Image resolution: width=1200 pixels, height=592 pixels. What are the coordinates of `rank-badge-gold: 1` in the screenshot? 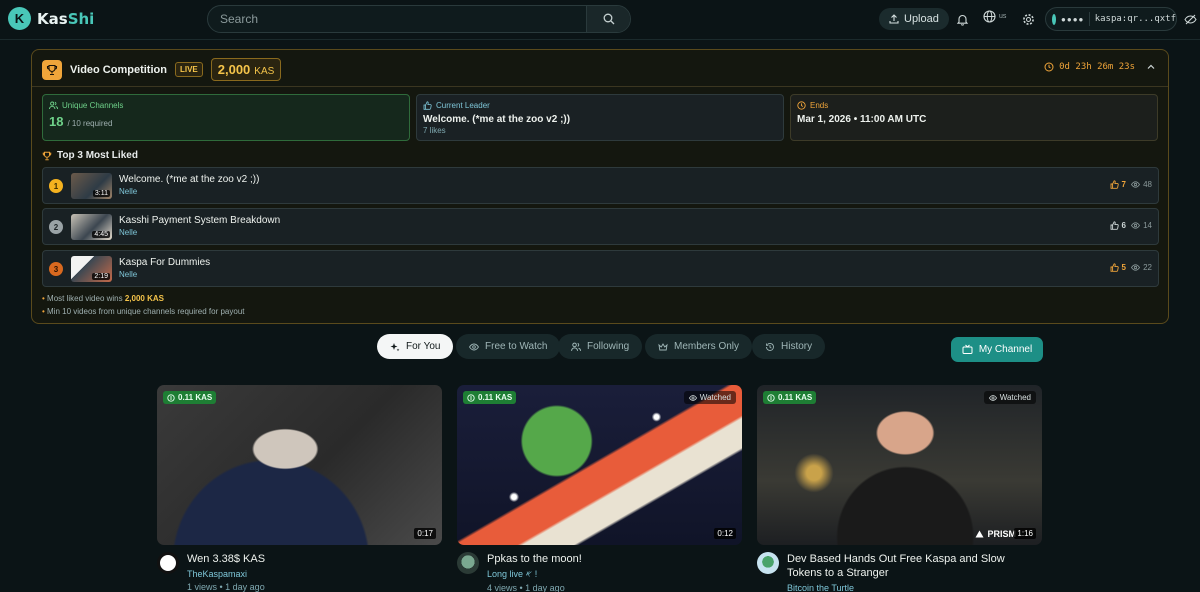 It's located at (56, 186).